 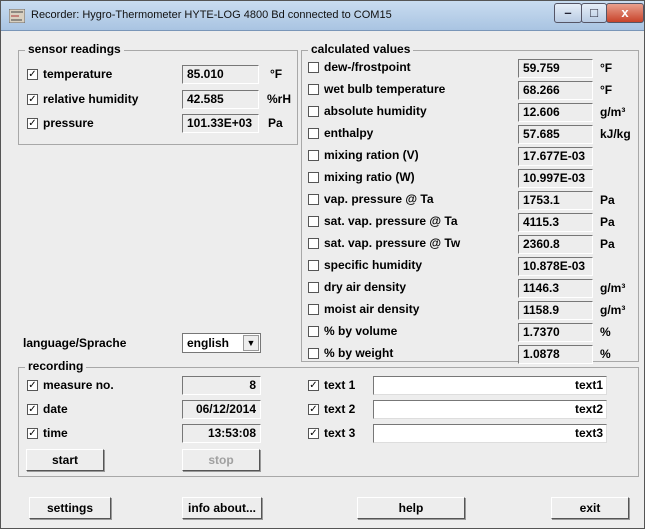 I want to click on time-checkbox: ✓, so click(x=32, y=433).